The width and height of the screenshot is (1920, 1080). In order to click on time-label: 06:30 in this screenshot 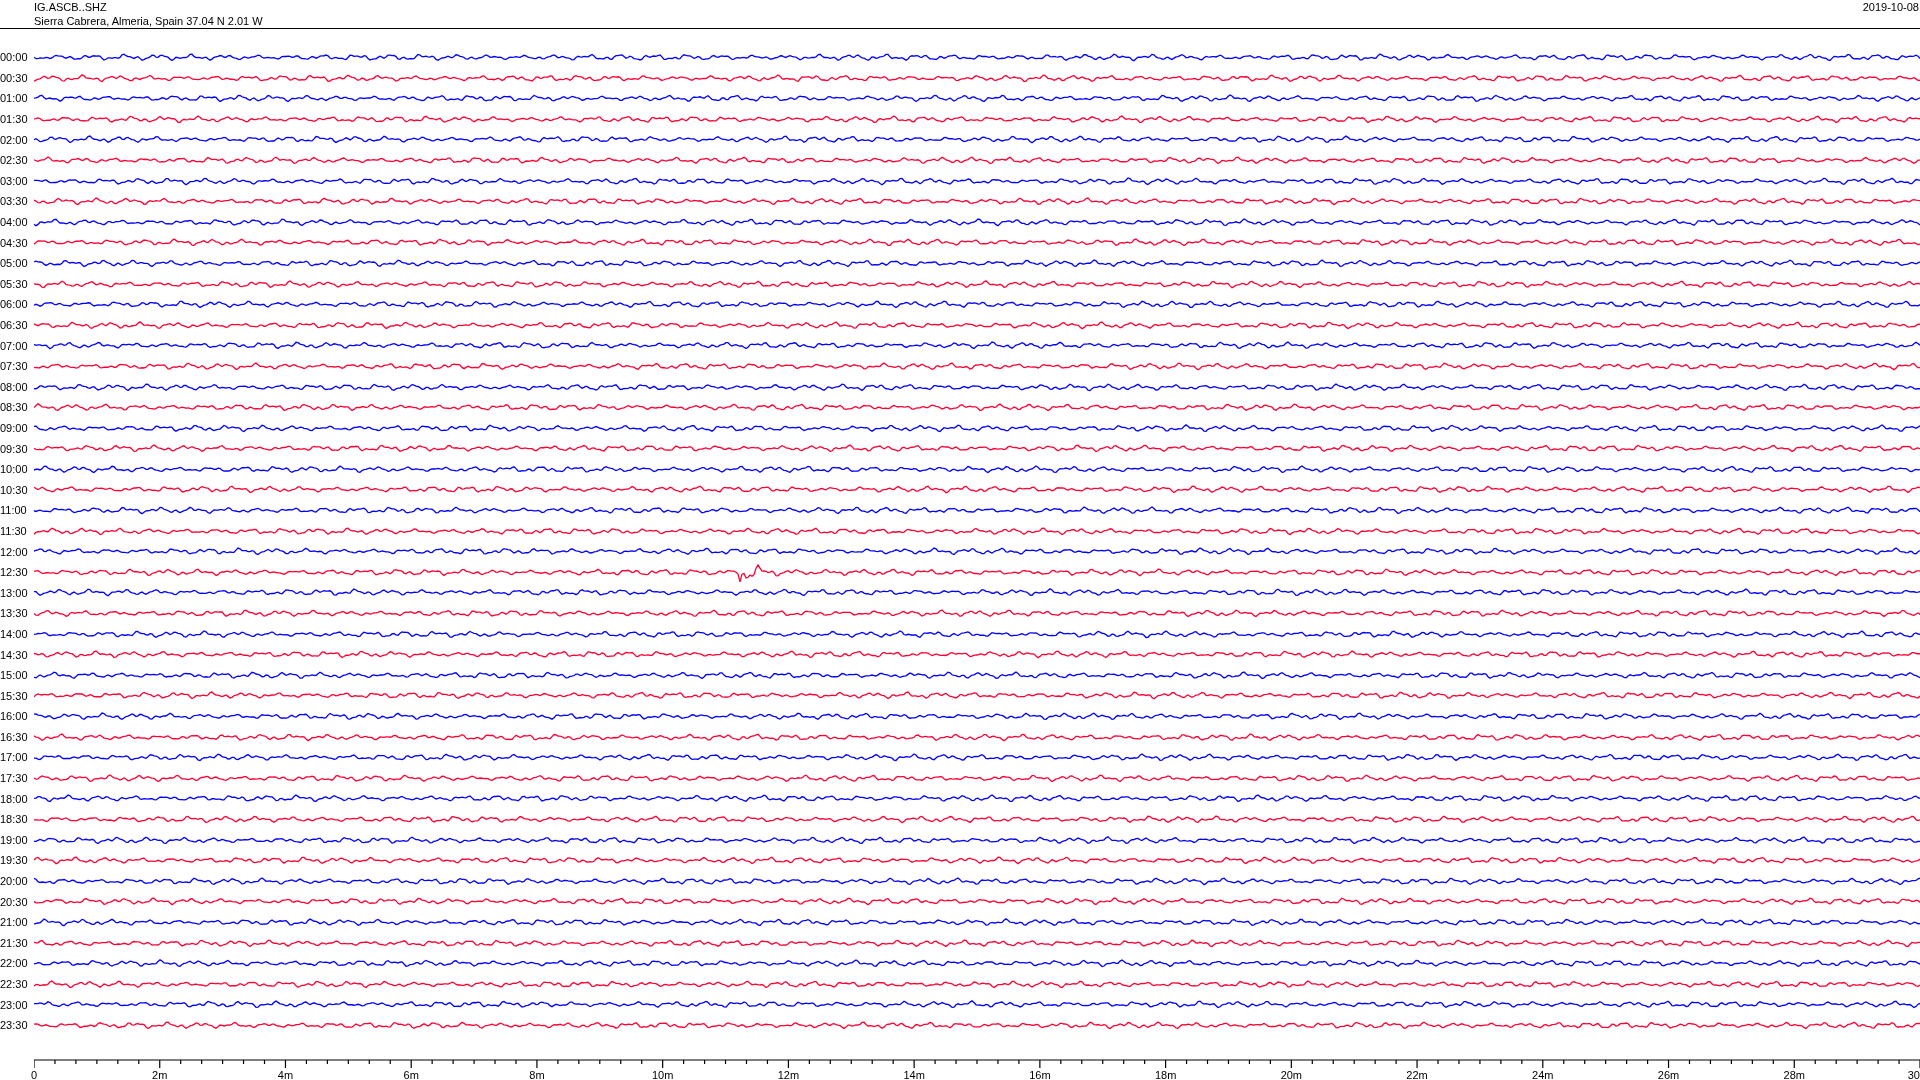, I will do `click(14, 325)`.